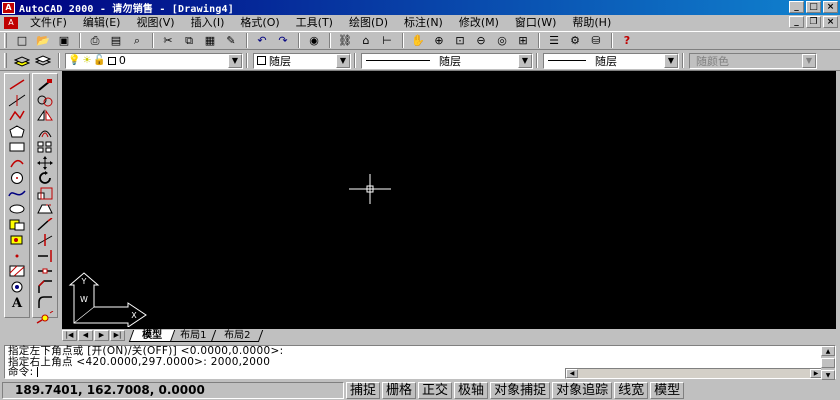 This screenshot has width=840, height=400. Describe the element at coordinates (796, 22) in the screenshot. I see `doc-minimize-button: _` at that location.